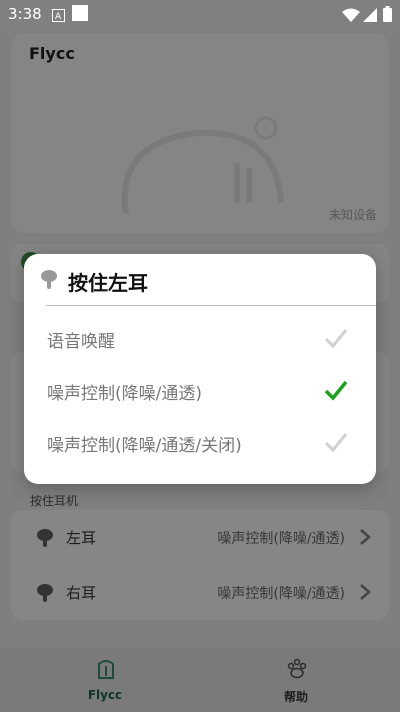  I want to click on tab-flycc: Flycc, so click(105, 680).